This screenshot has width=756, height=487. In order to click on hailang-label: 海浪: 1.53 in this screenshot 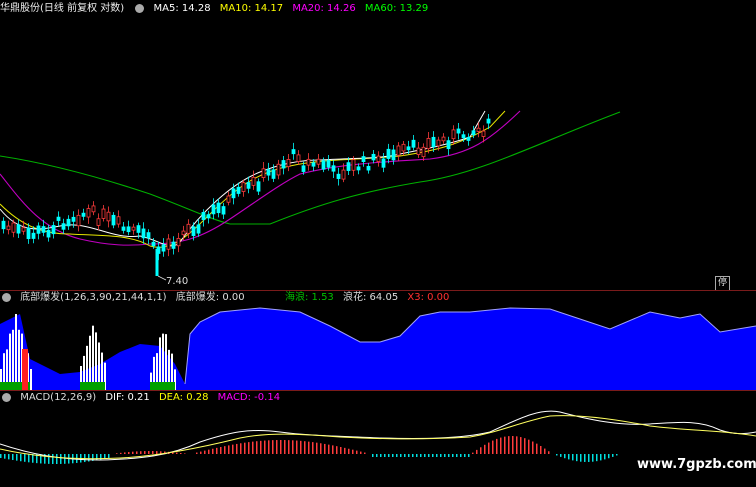, I will do `click(309, 297)`.